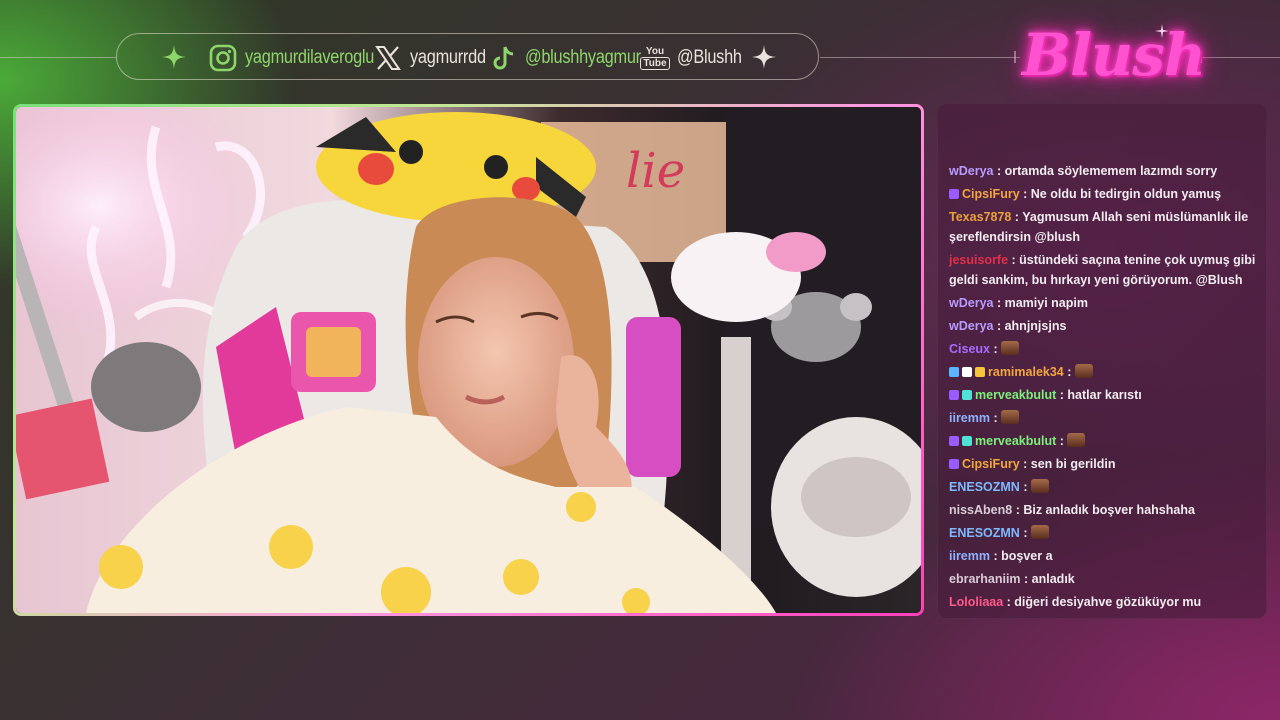  I want to click on chat-username: Texas7878, so click(980, 217).